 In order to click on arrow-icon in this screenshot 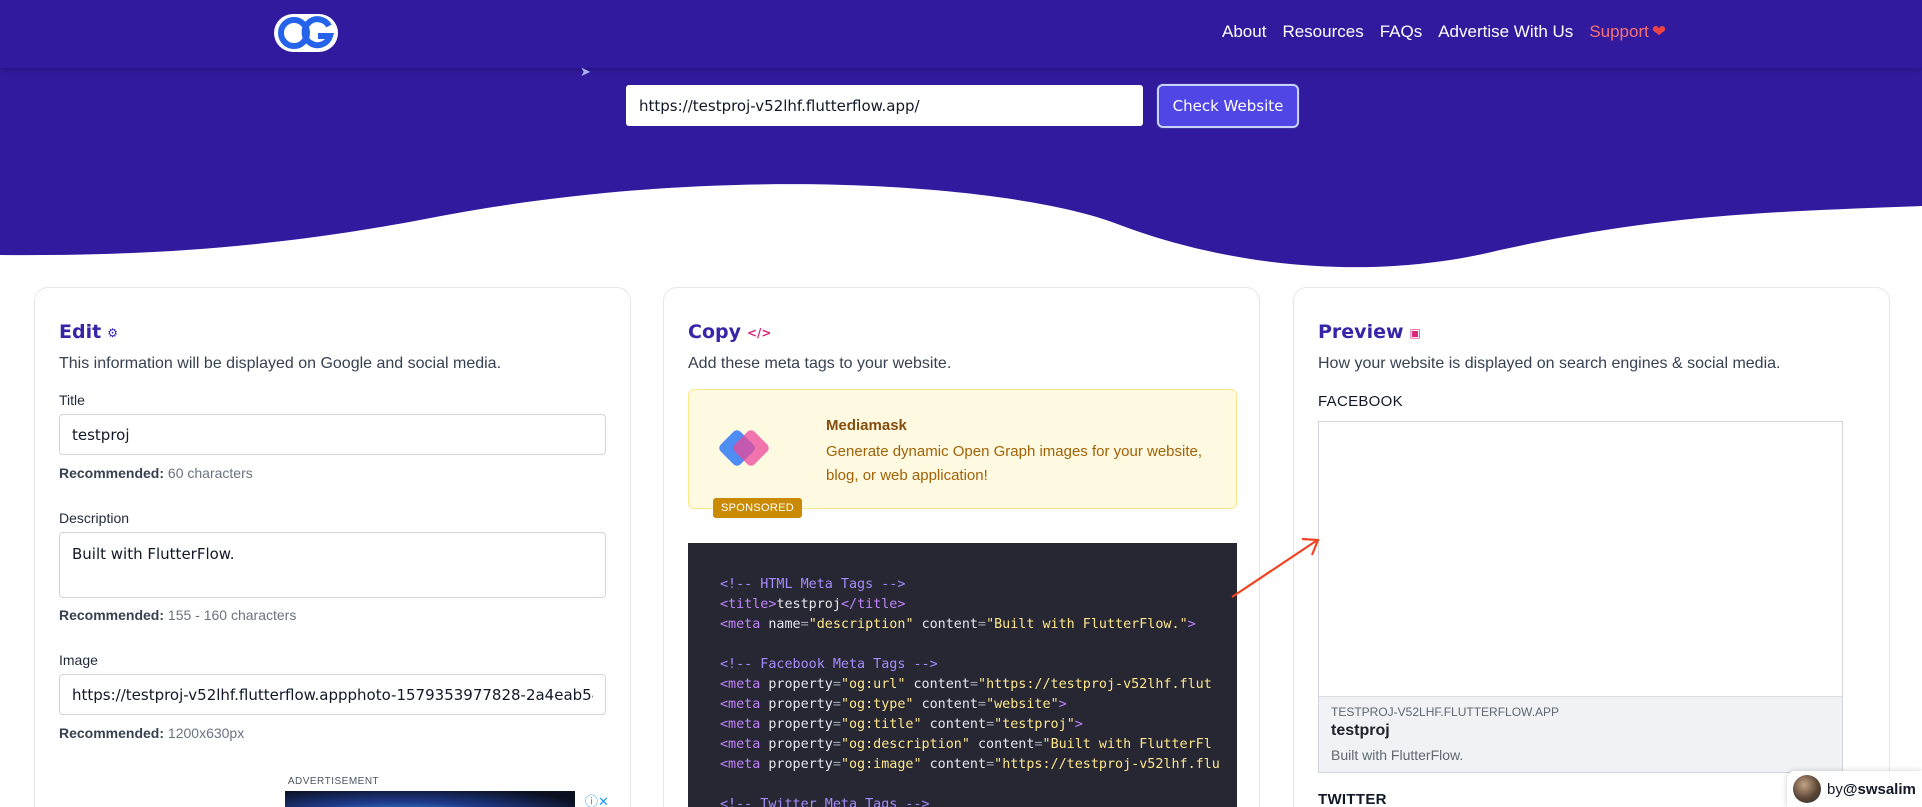, I will do `click(1275, 567)`.